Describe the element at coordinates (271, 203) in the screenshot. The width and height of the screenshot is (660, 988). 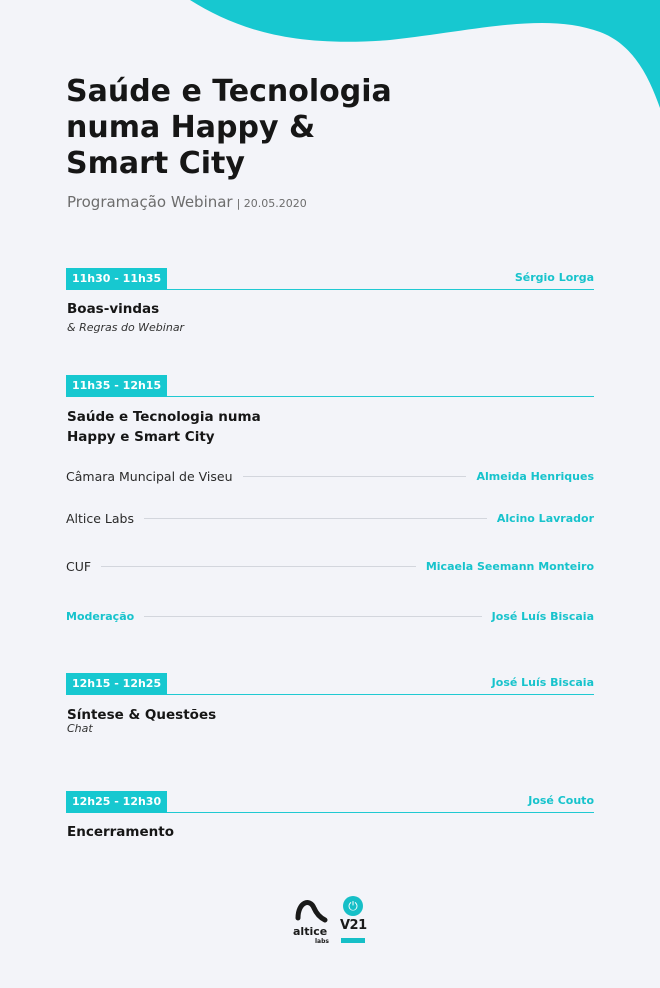
I see `event-date: | 20.05.2020` at that location.